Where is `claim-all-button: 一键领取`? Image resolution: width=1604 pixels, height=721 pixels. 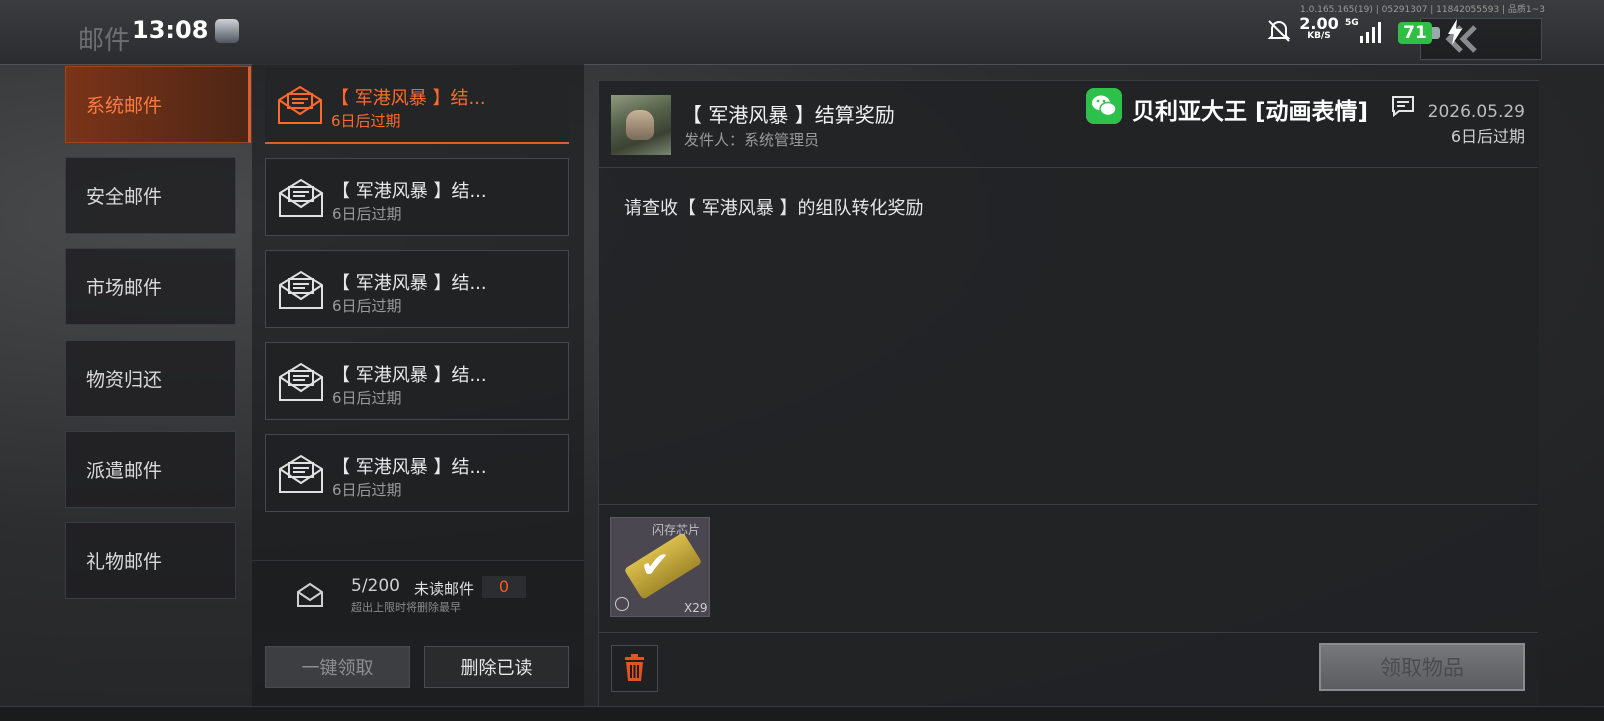
claim-all-button: 一键领取 is located at coordinates (337, 667).